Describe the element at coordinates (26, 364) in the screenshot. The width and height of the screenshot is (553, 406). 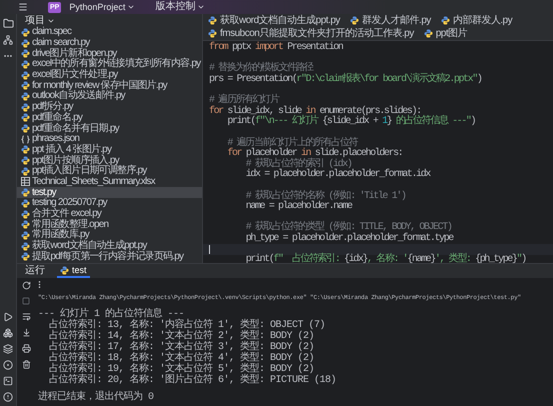
I see `trash-icon` at that location.